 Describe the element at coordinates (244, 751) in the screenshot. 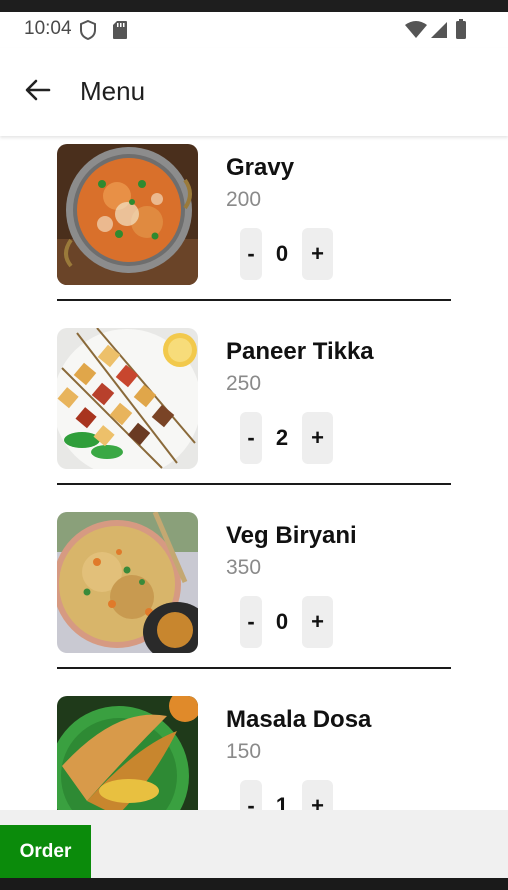

I see `item-price: 150` at that location.